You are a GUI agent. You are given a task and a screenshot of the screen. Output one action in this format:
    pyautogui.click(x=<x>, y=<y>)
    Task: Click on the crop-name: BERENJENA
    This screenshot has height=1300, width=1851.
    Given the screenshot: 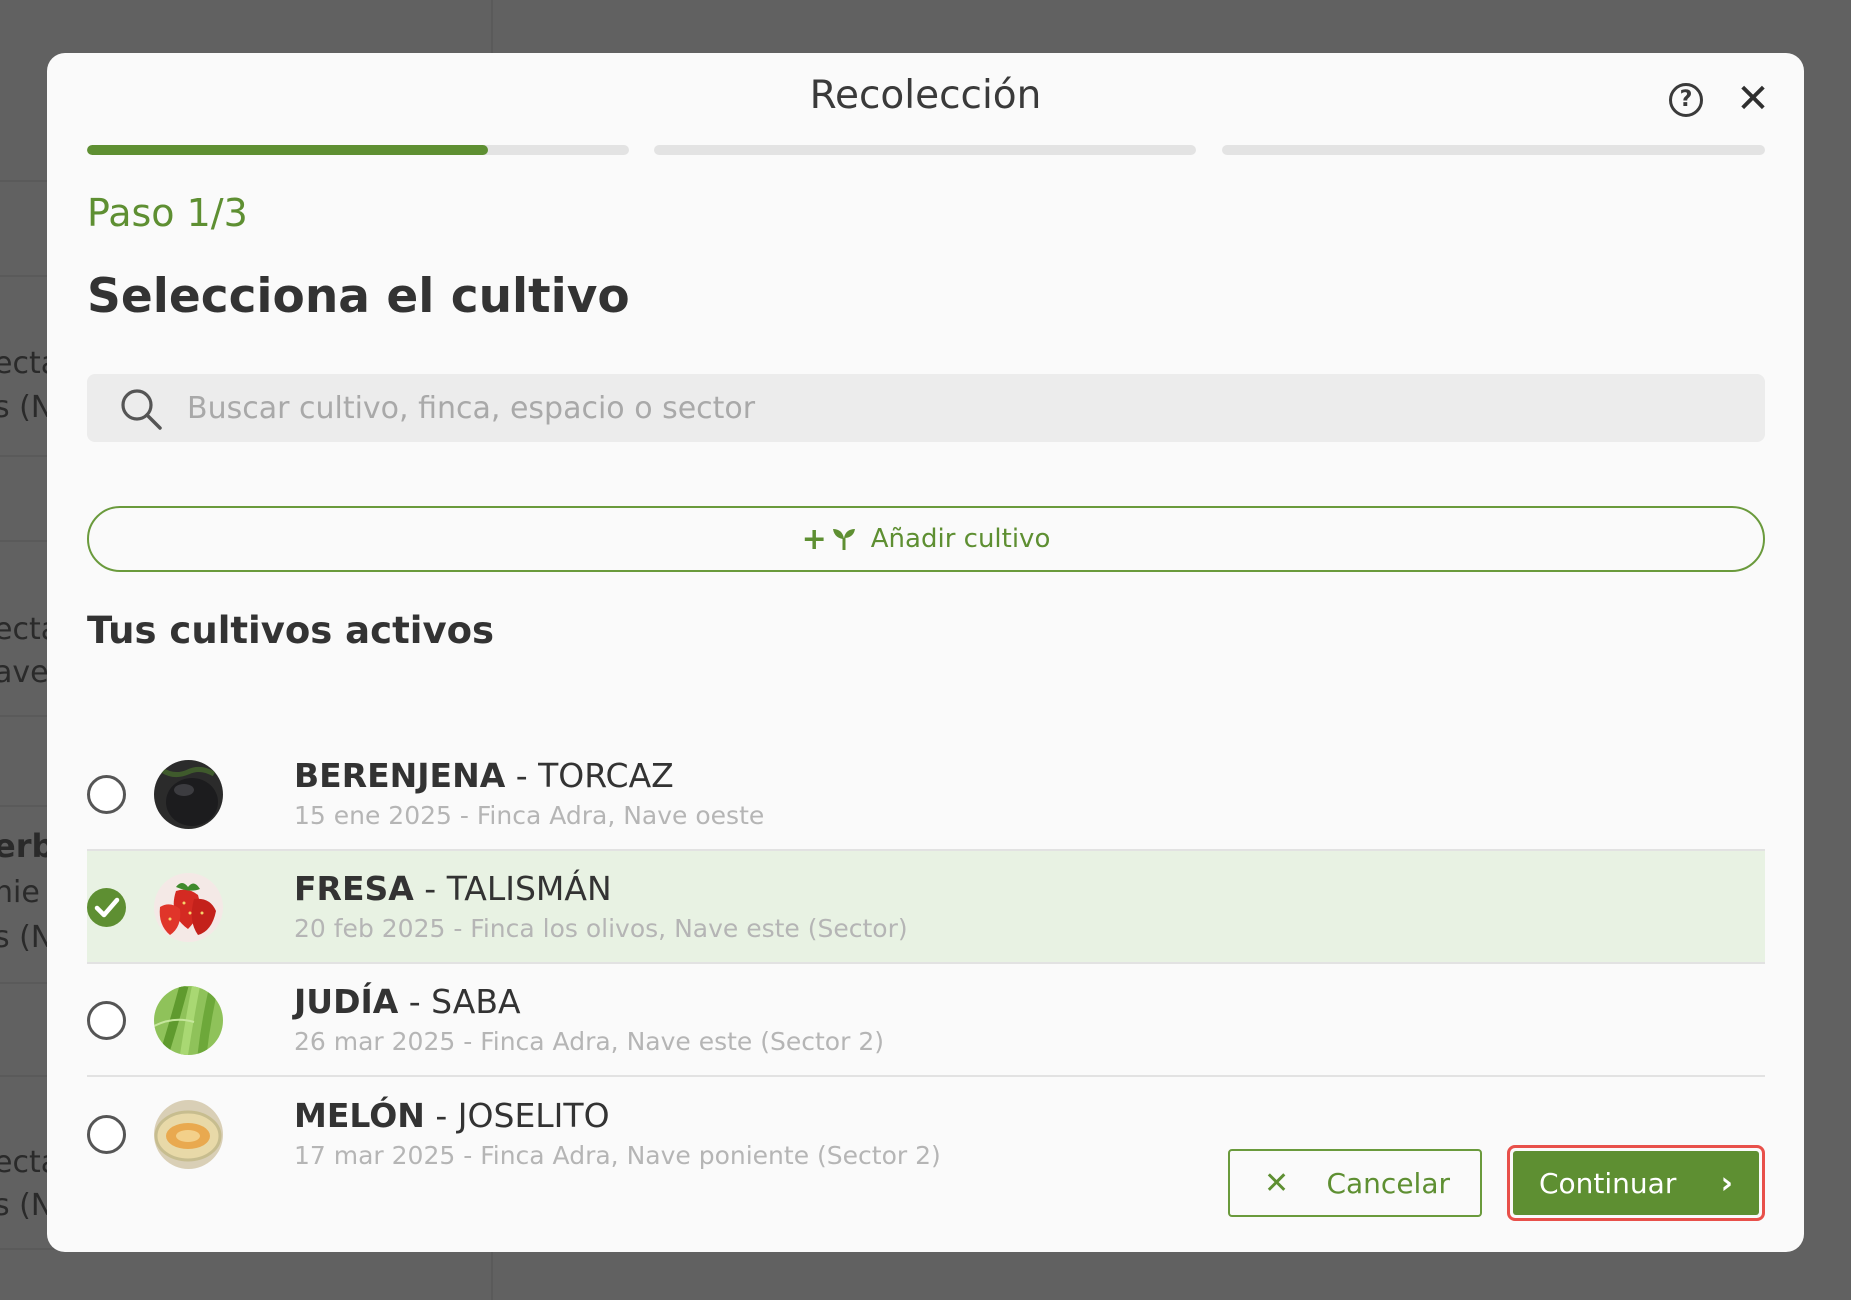 What is the action you would take?
    pyautogui.click(x=400, y=775)
    